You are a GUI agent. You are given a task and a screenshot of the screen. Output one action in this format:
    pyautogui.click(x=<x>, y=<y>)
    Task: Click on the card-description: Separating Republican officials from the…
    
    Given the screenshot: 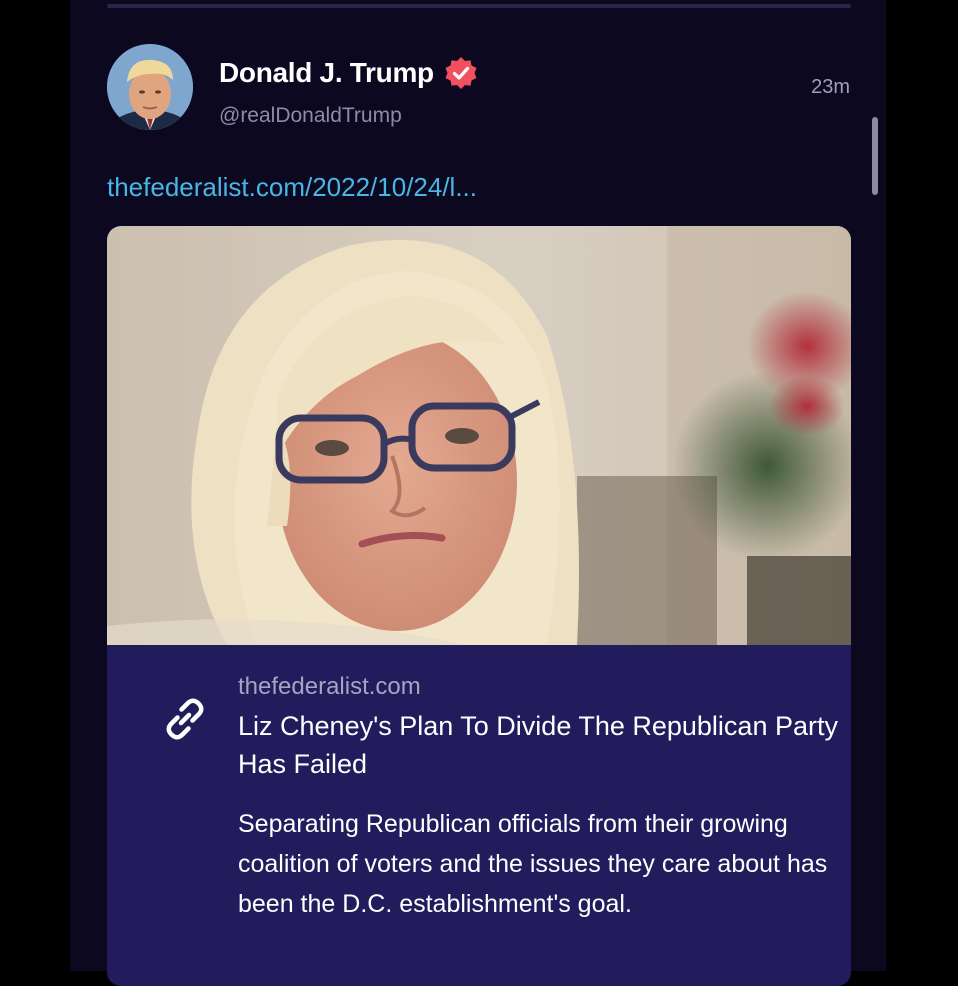 What is the action you would take?
    pyautogui.click(x=533, y=864)
    